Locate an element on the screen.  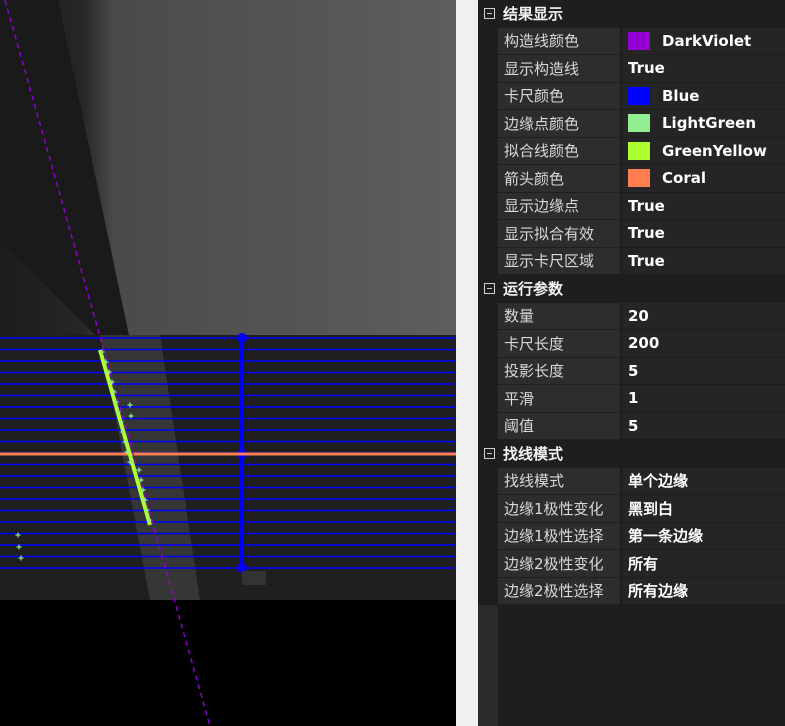
property-value: Blue is located at coordinates (703, 96).